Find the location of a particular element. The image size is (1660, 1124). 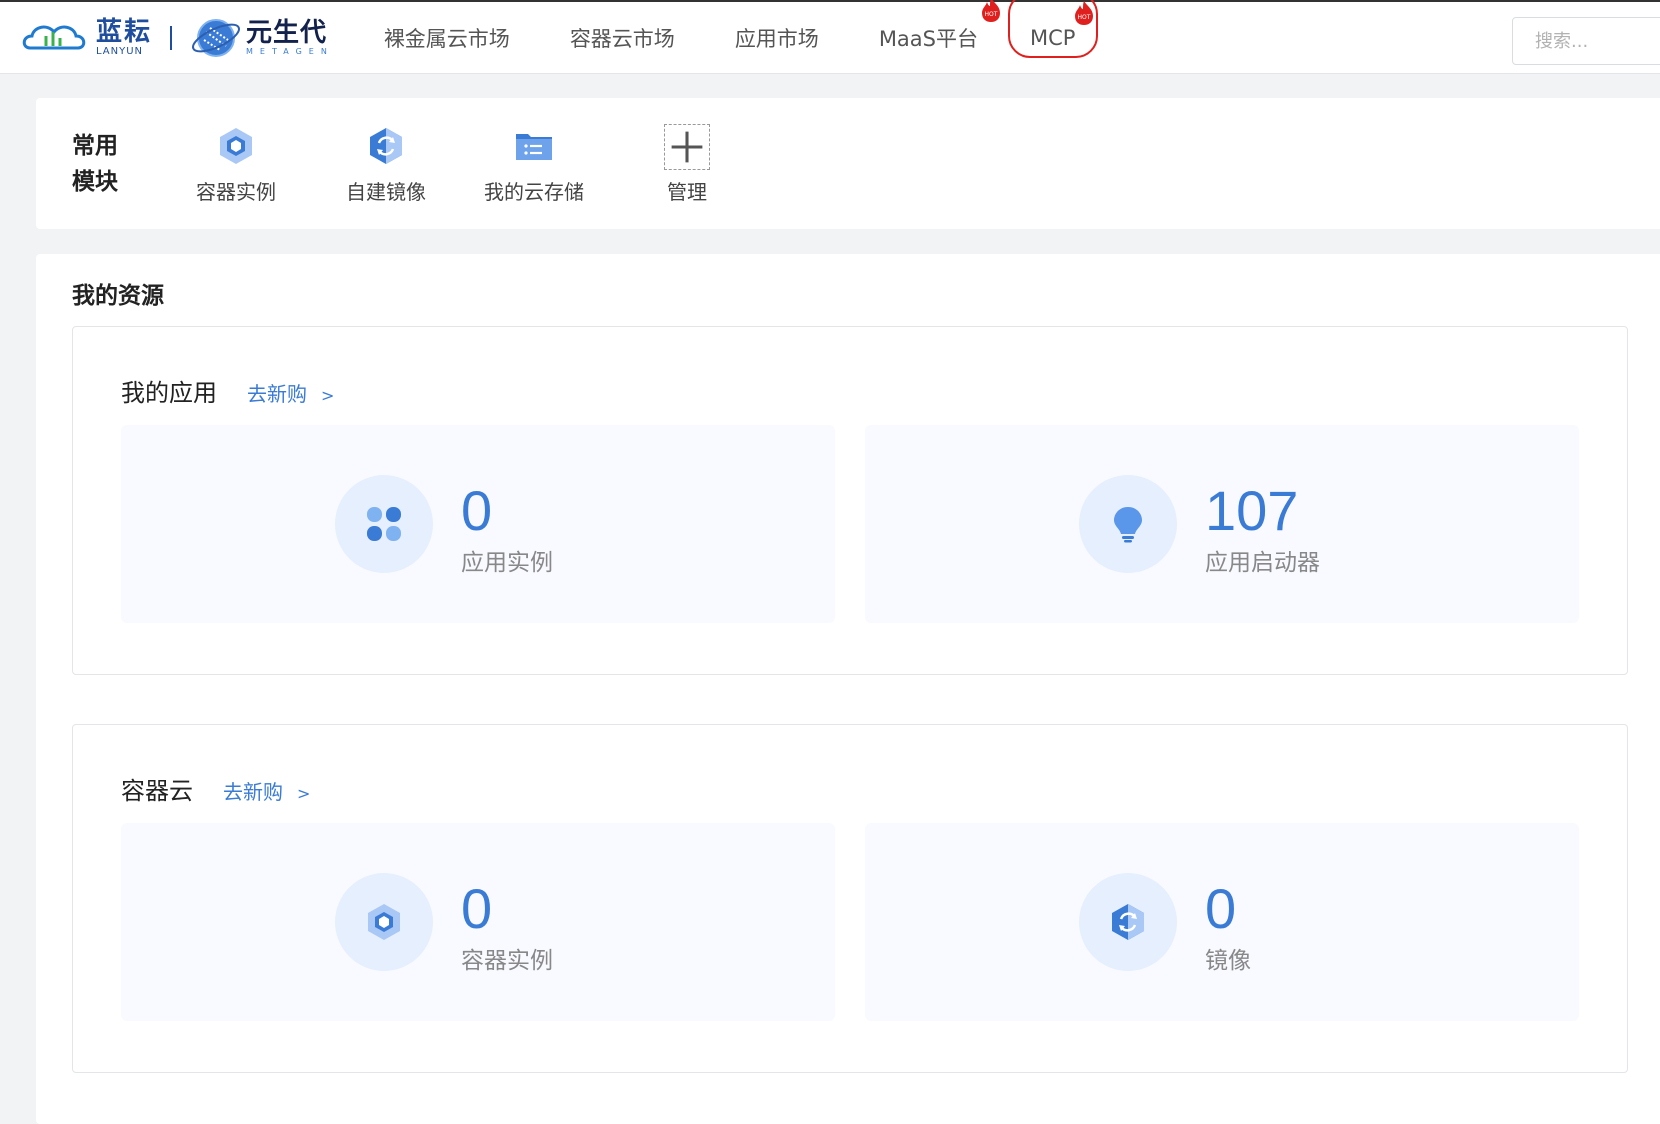

nav-item-label: MaaS平台 is located at coordinates (928, 38).